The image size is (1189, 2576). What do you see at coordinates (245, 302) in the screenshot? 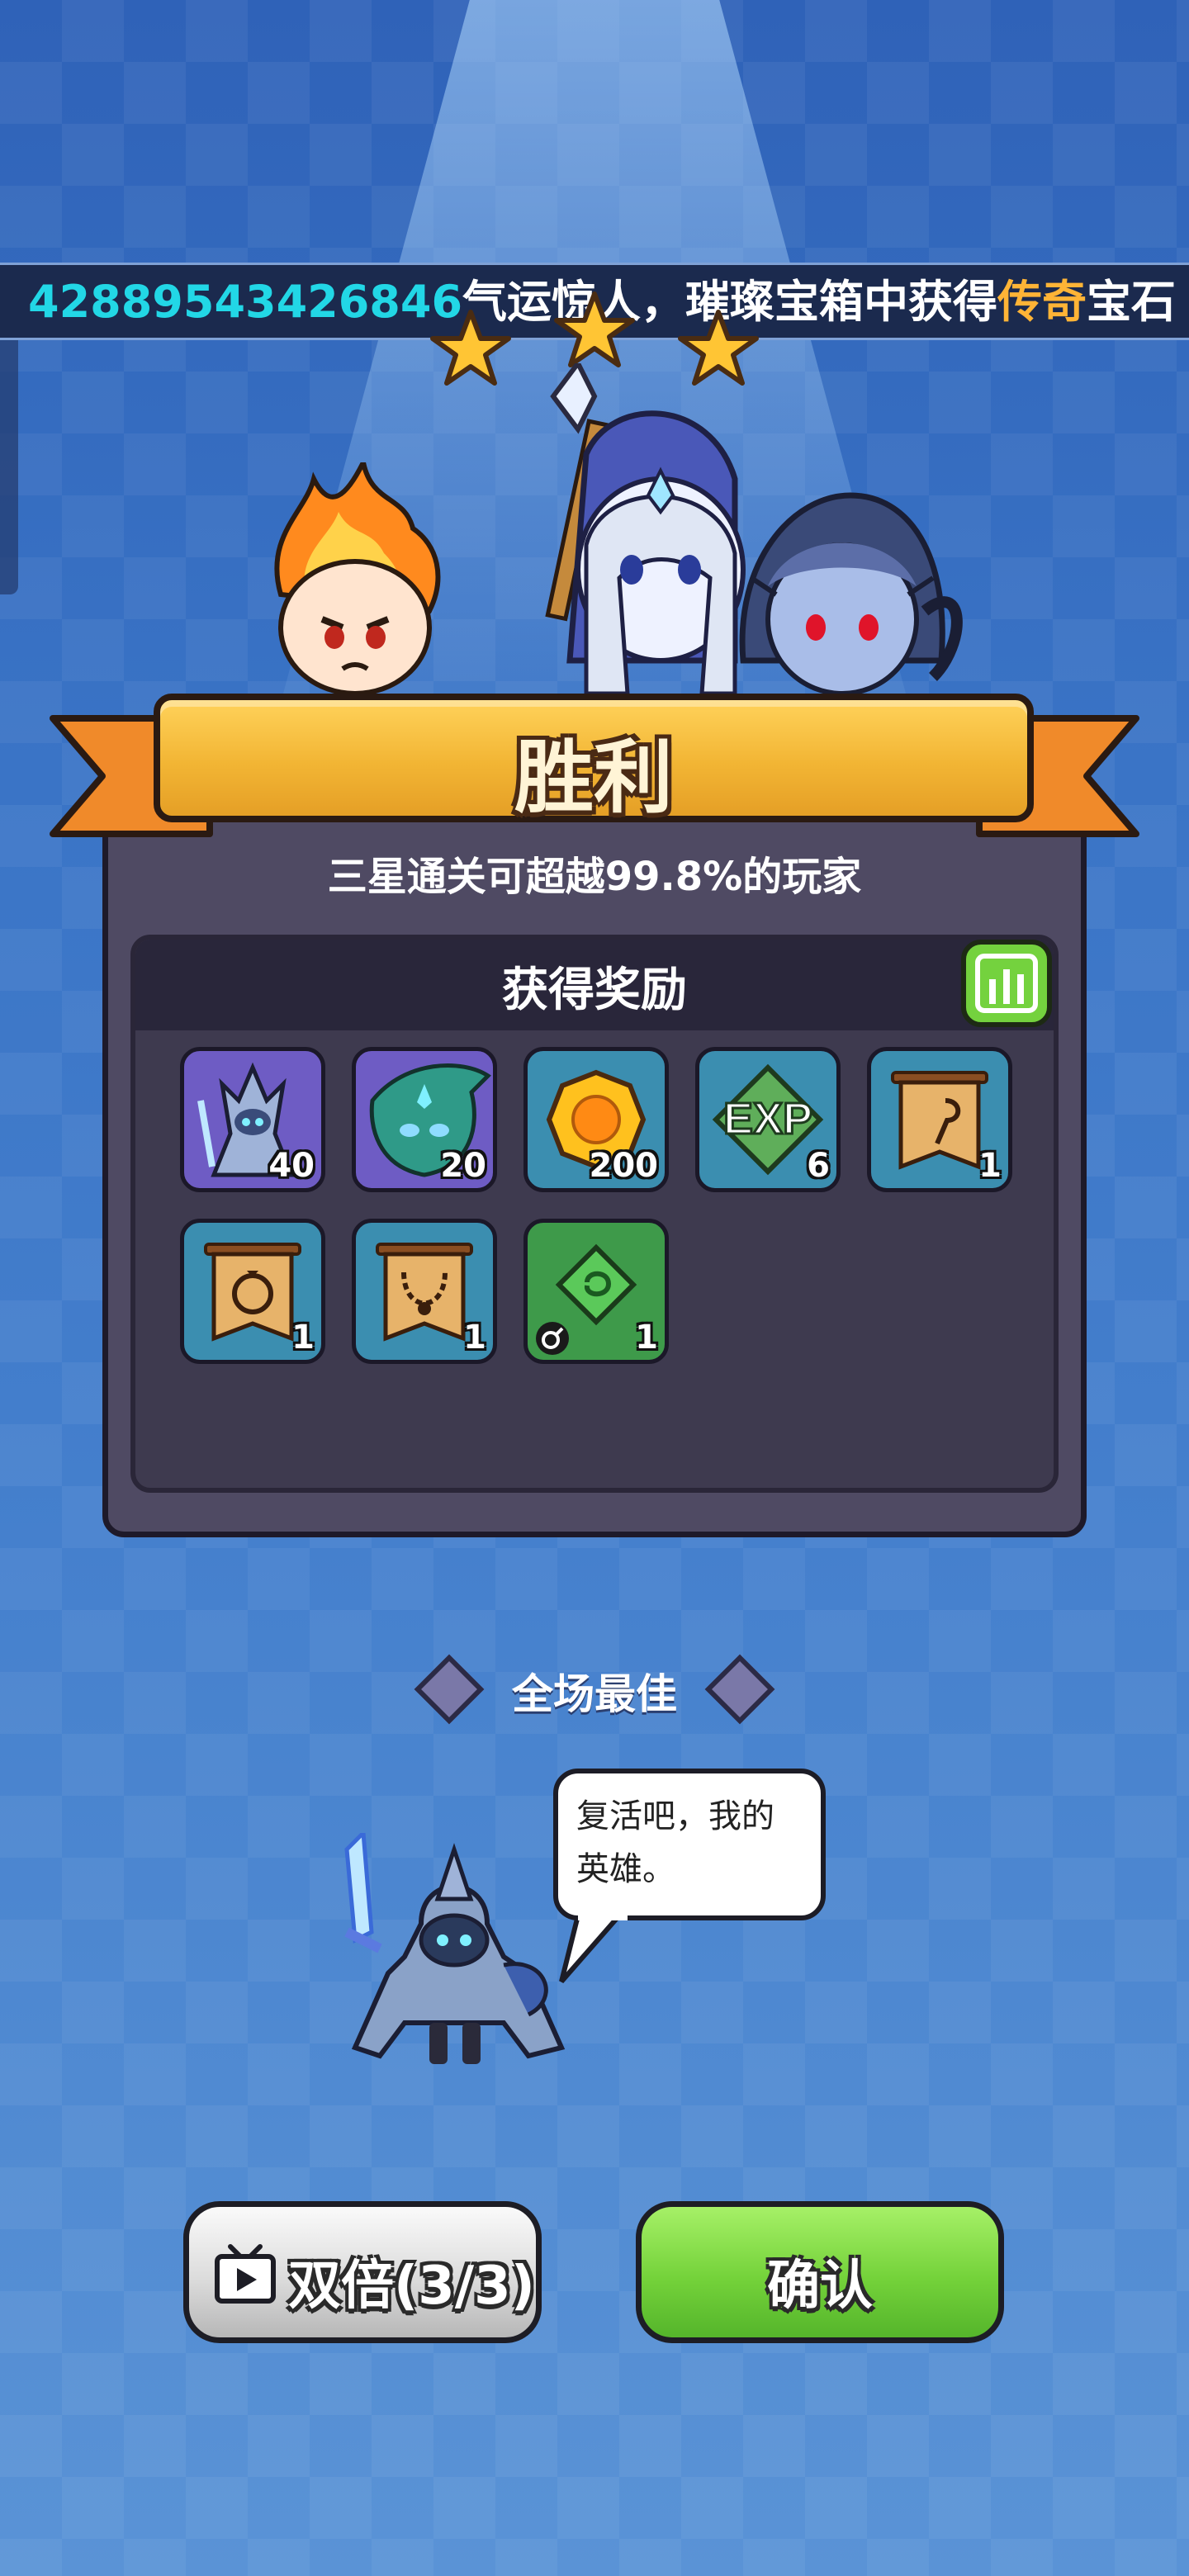
I see `ticker-player-id: 42889543426846` at bounding box center [245, 302].